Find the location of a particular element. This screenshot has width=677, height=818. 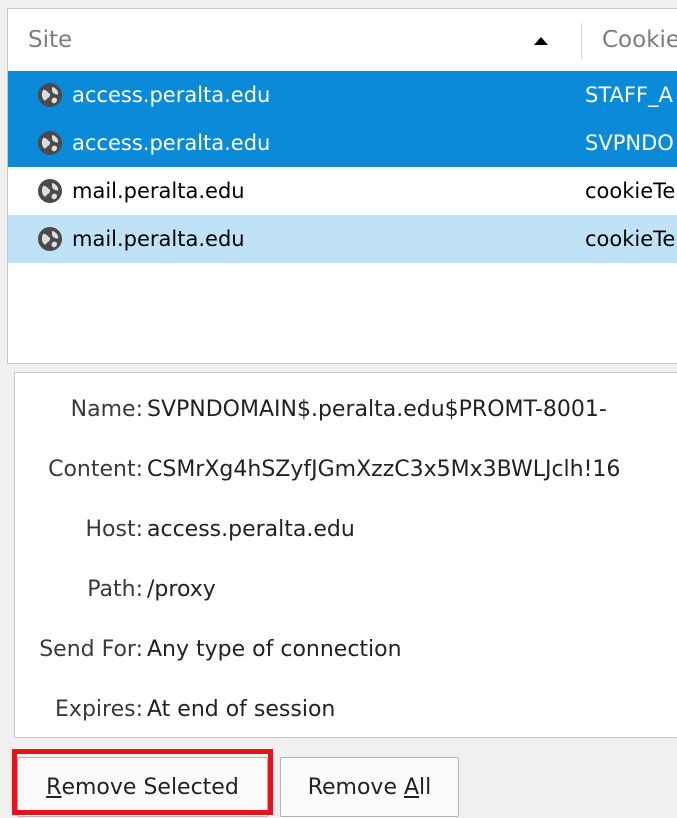

detail-host: Host: access.peralta.edu is located at coordinates (346, 533).